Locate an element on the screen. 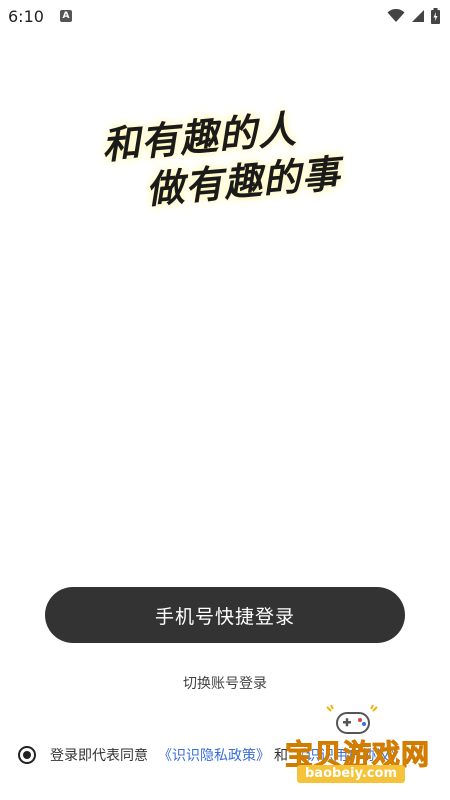 The image size is (450, 800). slogan: 和有趣的人 做有趣的事 is located at coordinates (233, 158).